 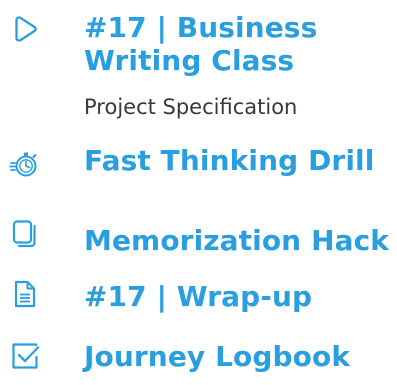 I want to click on item-subtitle: Project Specification, so click(x=191, y=107).